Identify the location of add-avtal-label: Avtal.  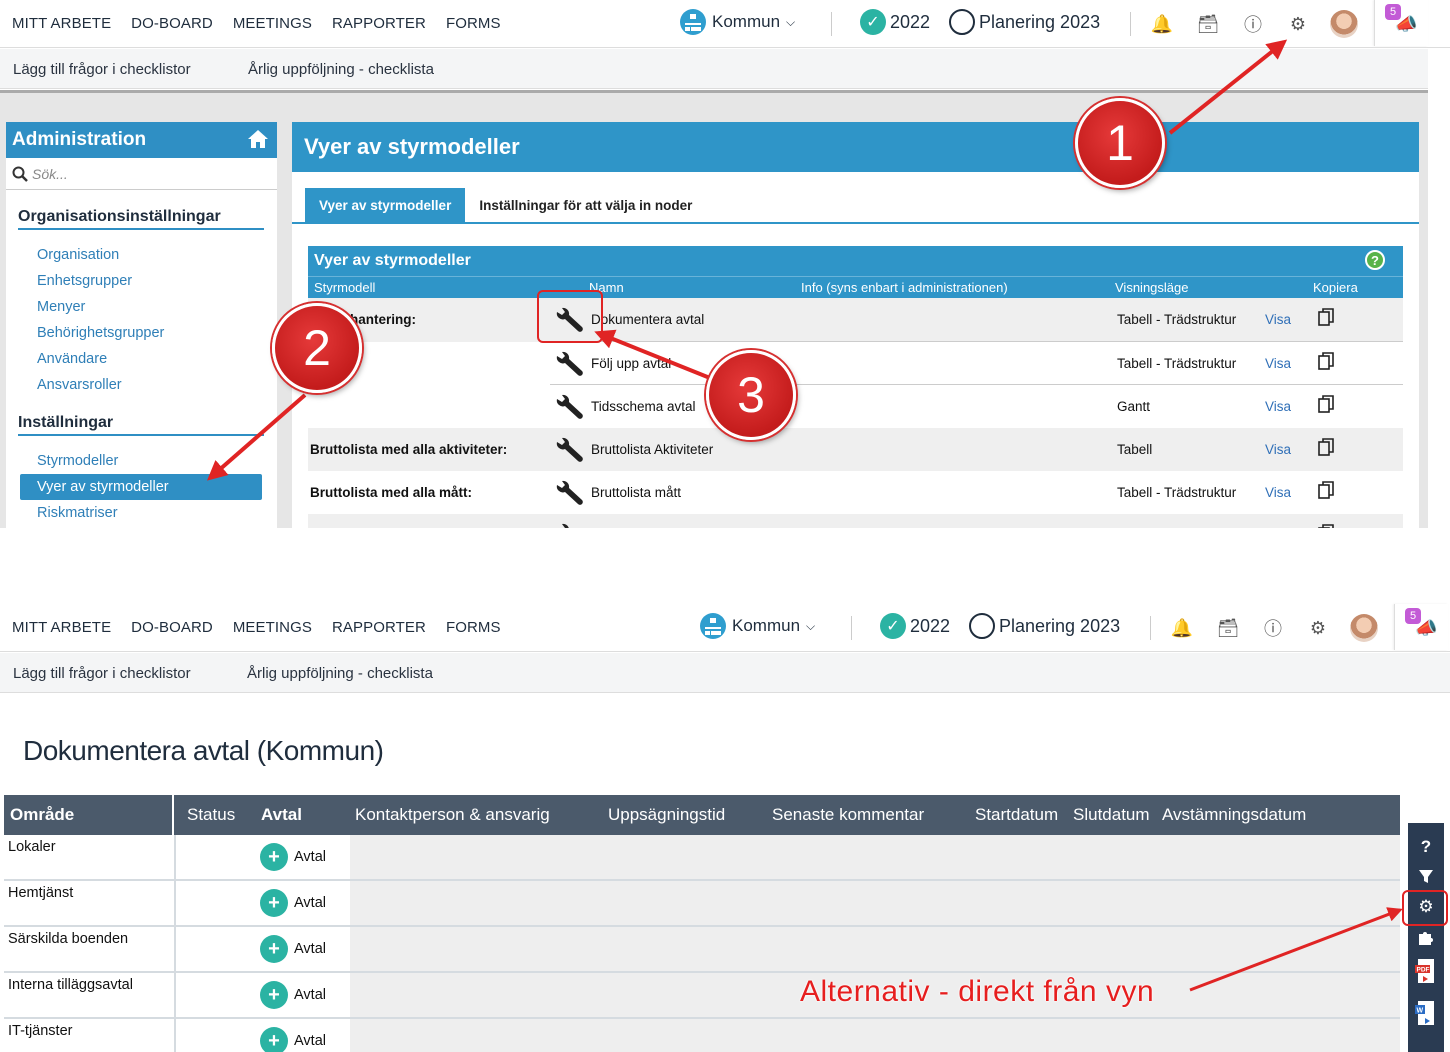
(310, 903).